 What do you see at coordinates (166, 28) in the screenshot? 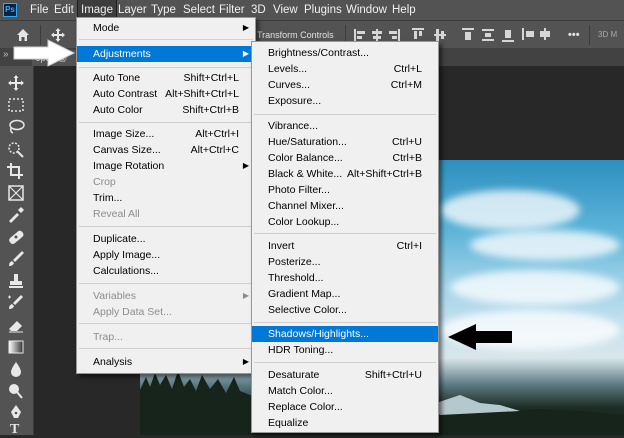
I see `image-menu-item-mode: Mode ▶` at bounding box center [166, 28].